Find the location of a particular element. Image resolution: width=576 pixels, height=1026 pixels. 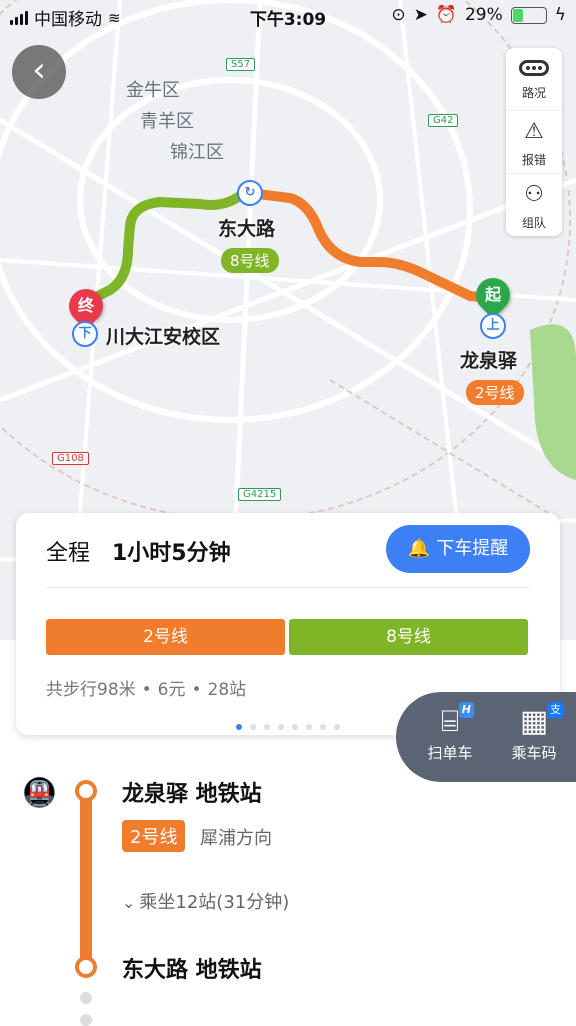

ride-info-toggle: ⌄ 乘坐12站(31分钟) is located at coordinates (205, 901).